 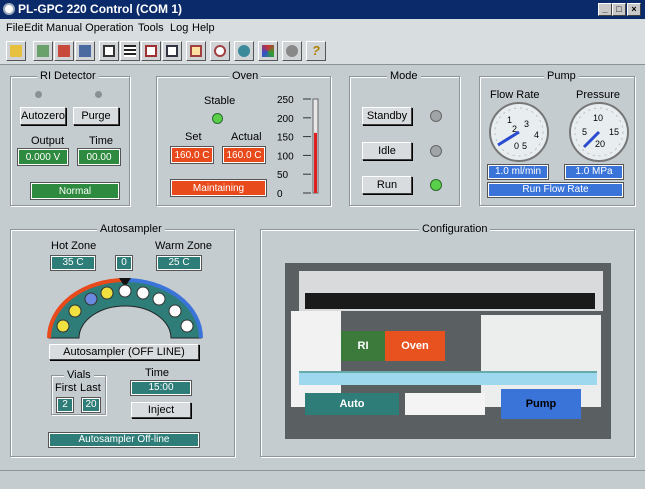 What do you see at coordinates (387, 116) in the screenshot?
I see `standby-button: Standby` at bounding box center [387, 116].